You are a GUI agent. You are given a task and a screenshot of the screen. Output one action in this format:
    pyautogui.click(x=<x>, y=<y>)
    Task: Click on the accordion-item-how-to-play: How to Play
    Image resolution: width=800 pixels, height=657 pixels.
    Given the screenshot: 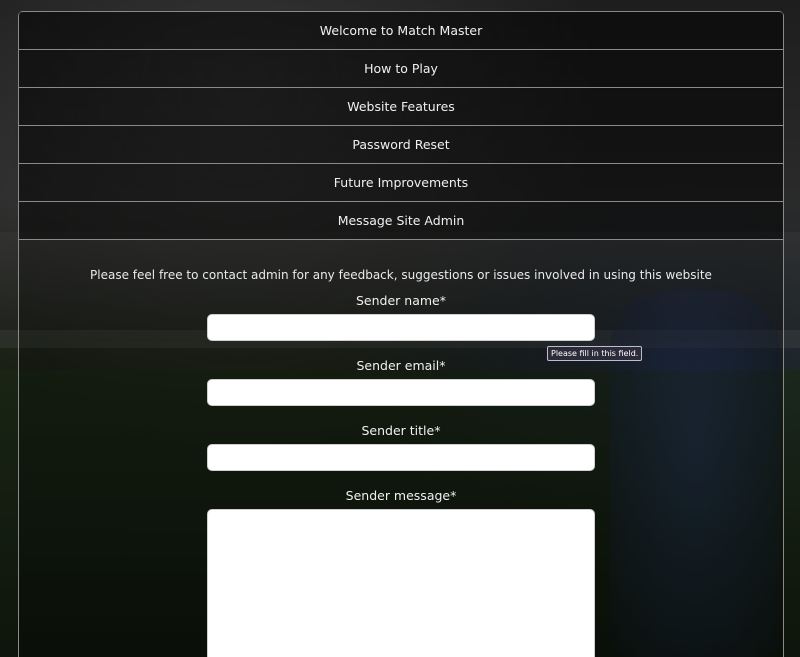 What is the action you would take?
    pyautogui.click(x=401, y=69)
    